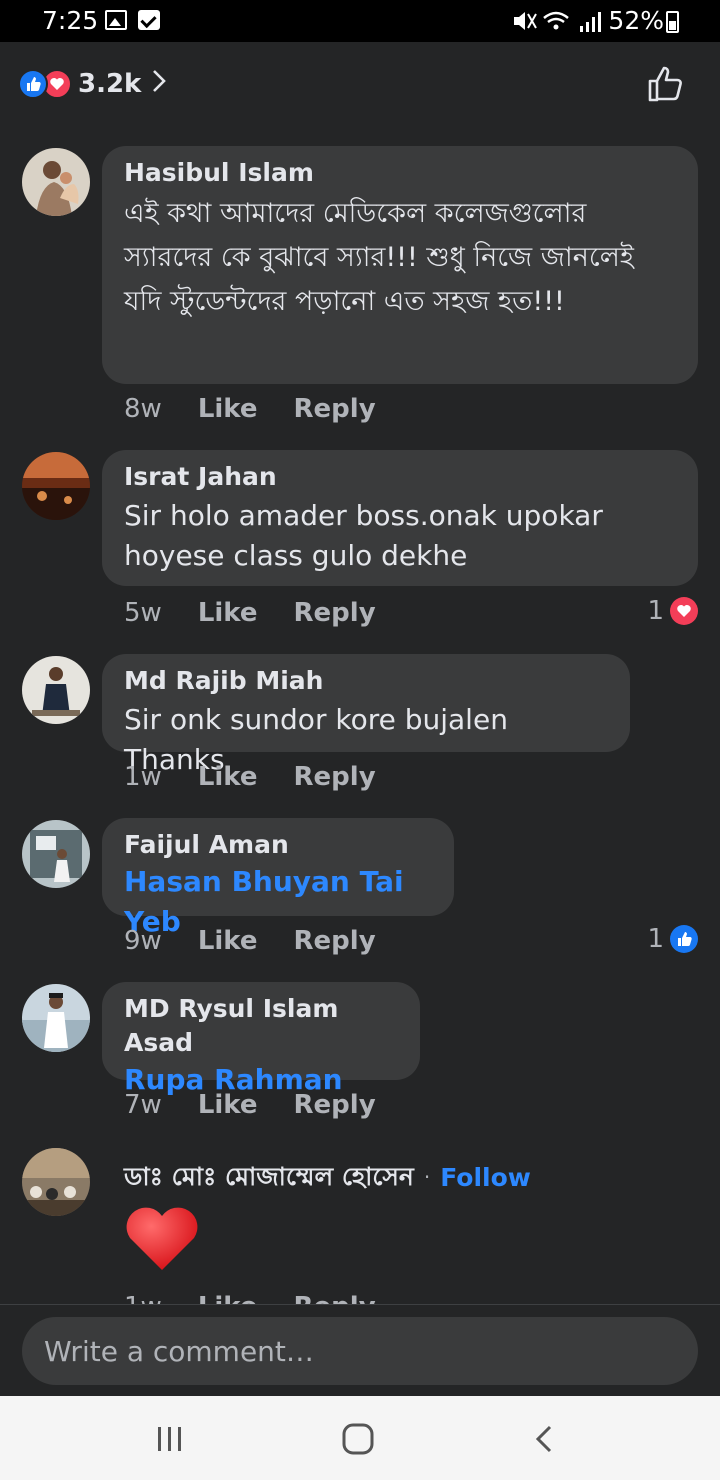 Image resolution: width=720 pixels, height=1480 pixels. I want to click on comment-bubble: MD Rysul Islam Asad Rupa Rahman, so click(261, 1039).